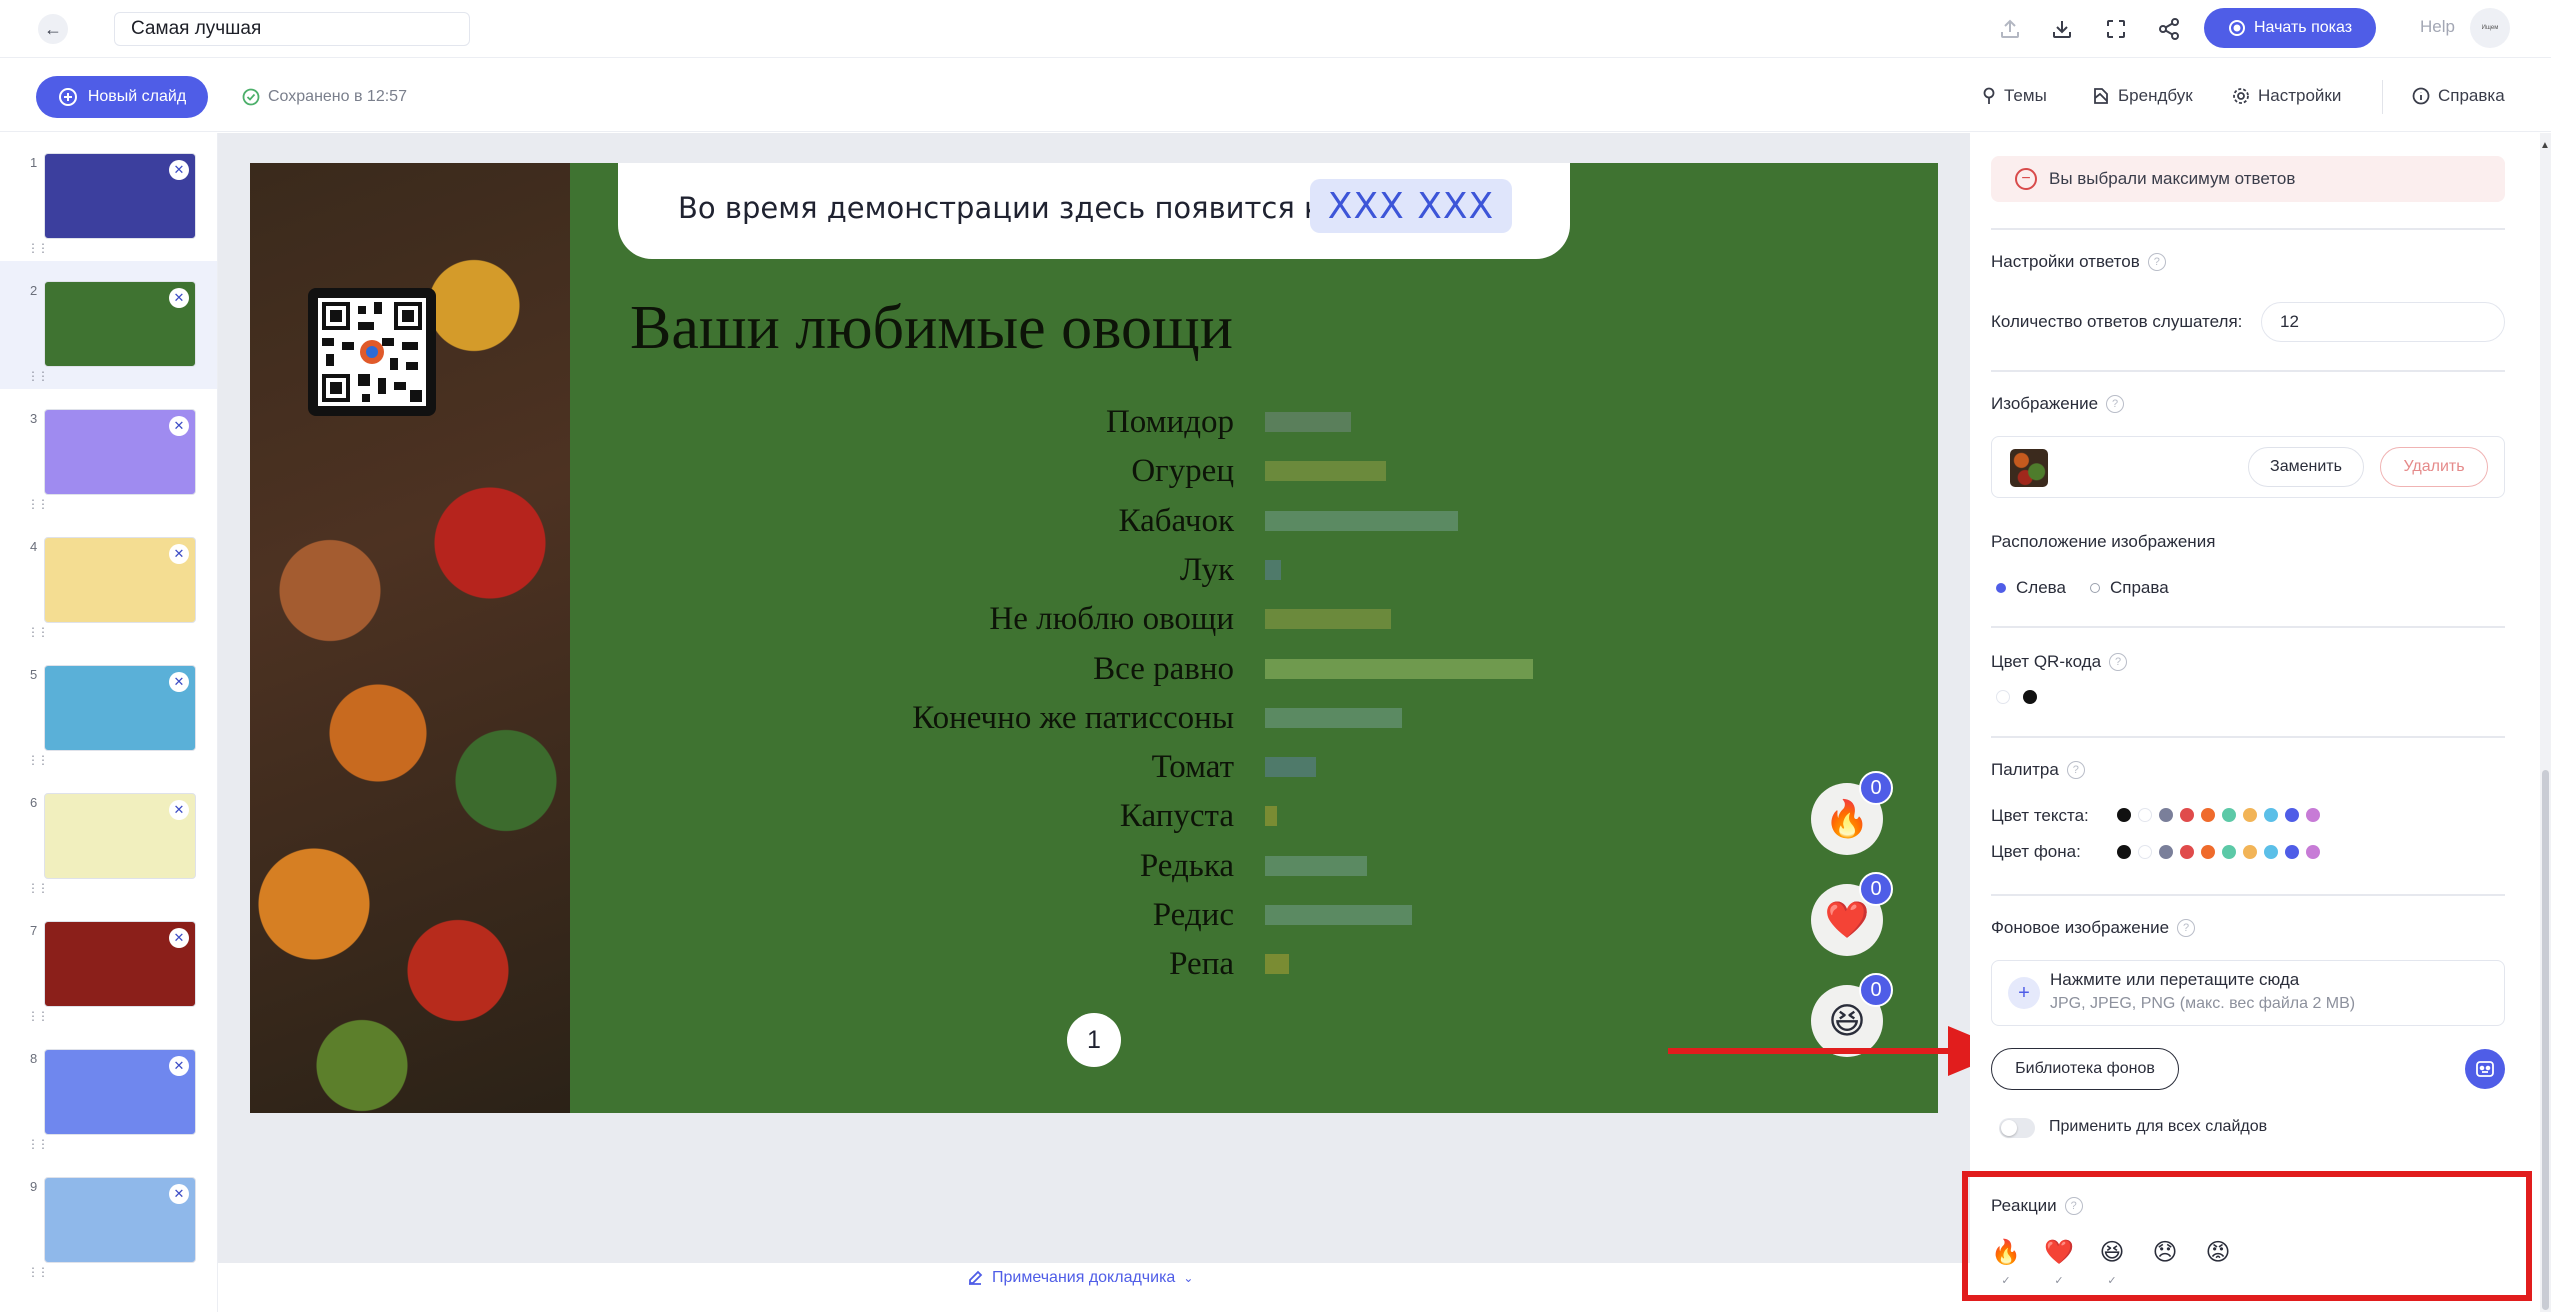  Describe the element at coordinates (2116, 29) in the screenshot. I see `fullscreen-button` at that location.